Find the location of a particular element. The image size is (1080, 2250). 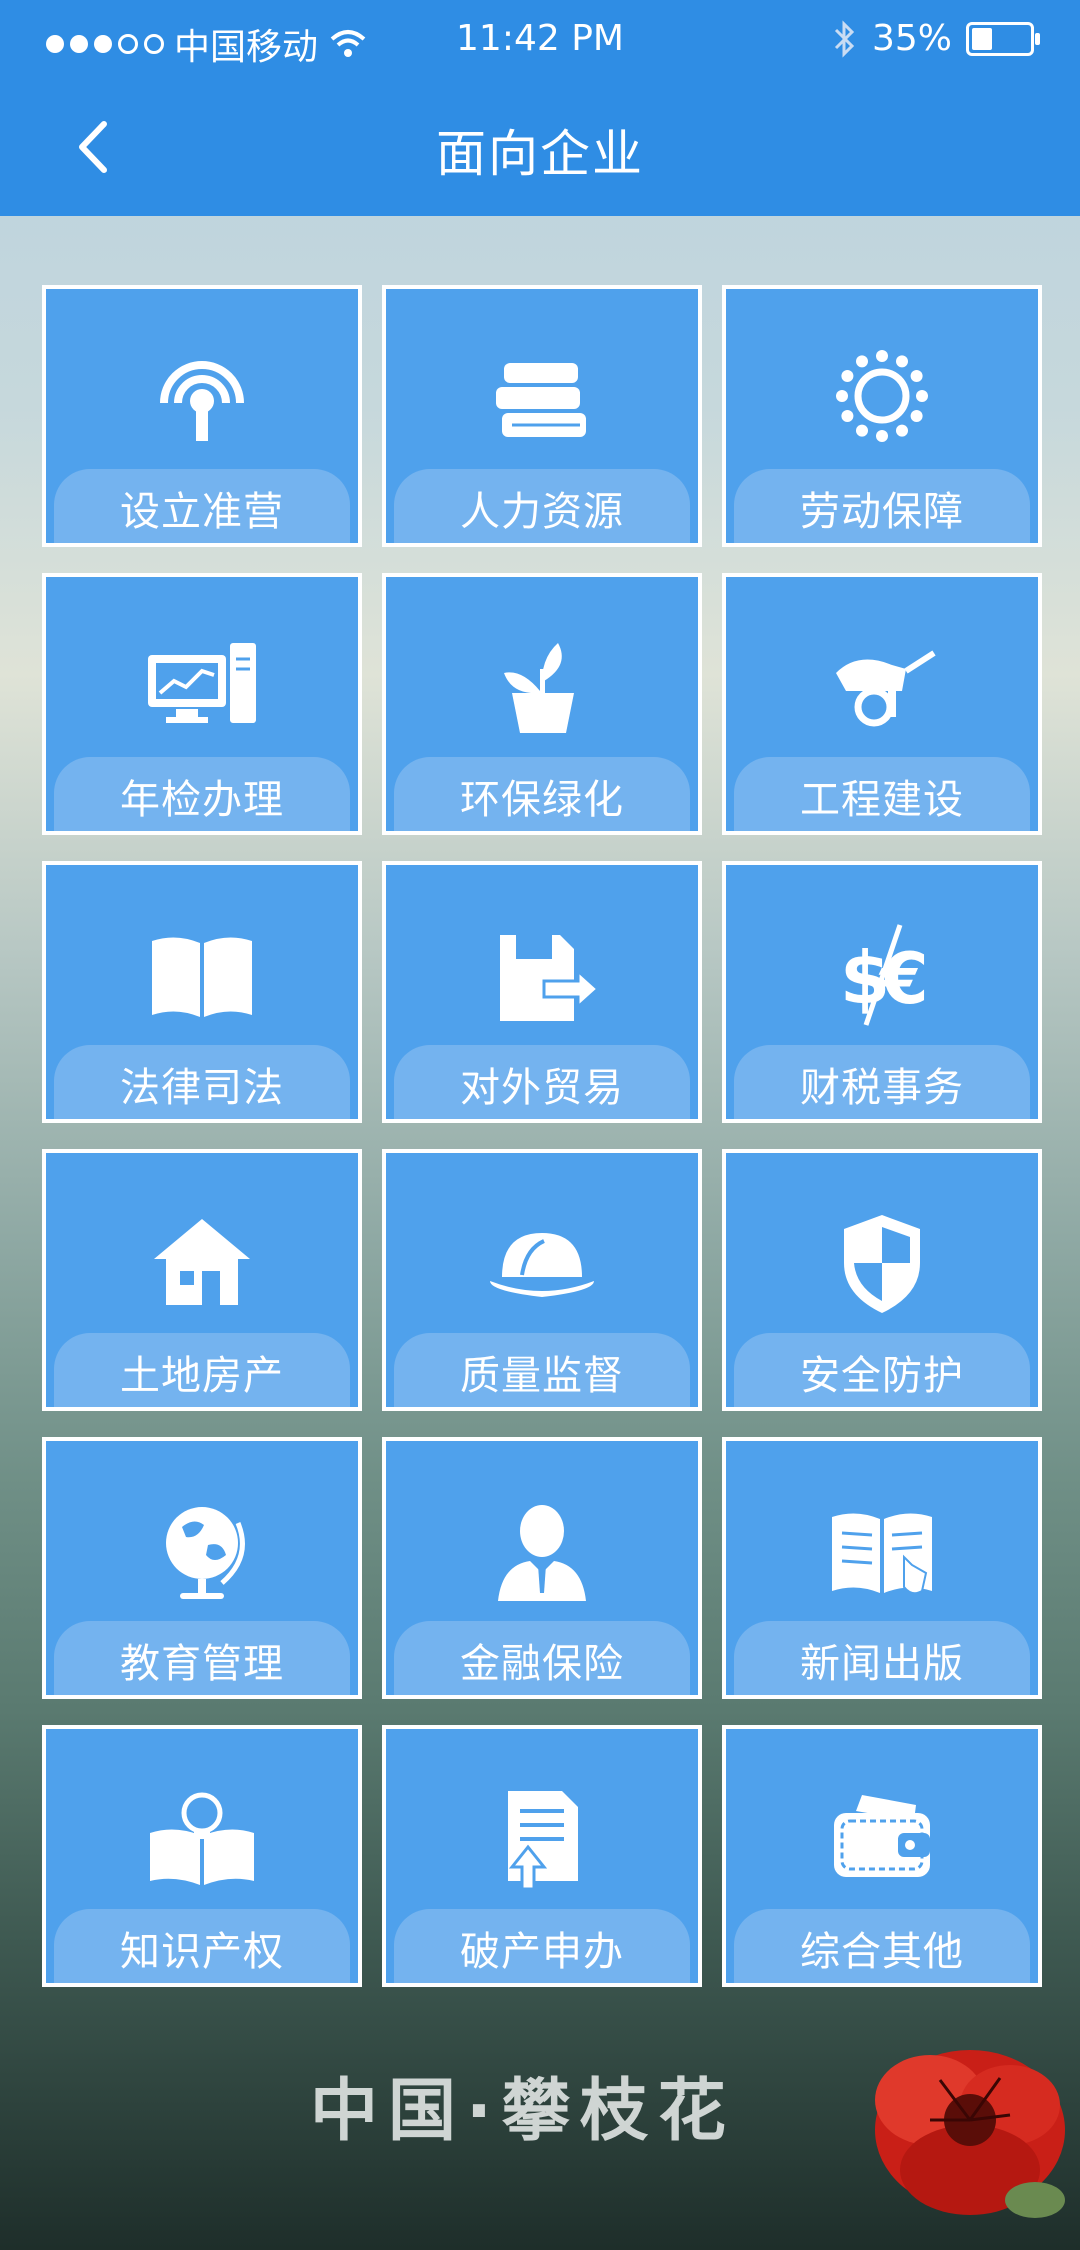

tile-label: 财税事务 is located at coordinates (882, 1088).